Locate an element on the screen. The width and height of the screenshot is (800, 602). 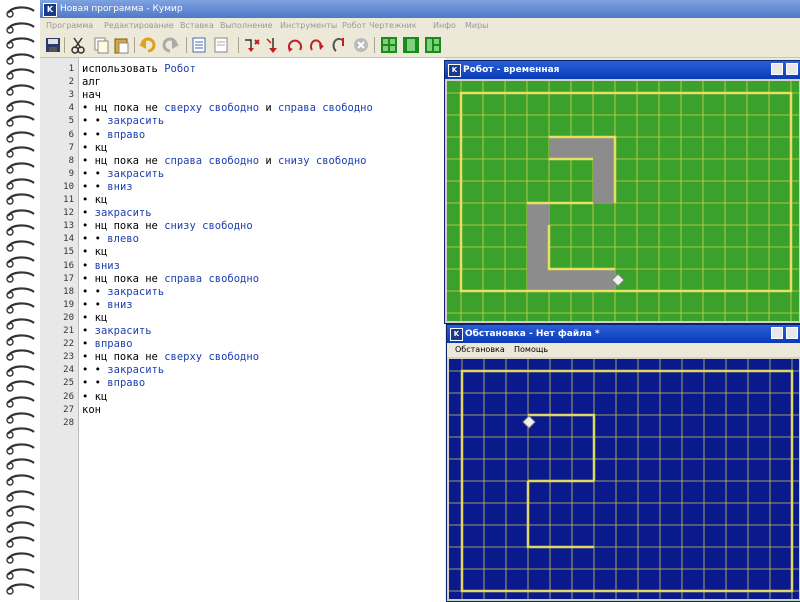
menu-item: Выполнение is located at coordinates (246, 25).